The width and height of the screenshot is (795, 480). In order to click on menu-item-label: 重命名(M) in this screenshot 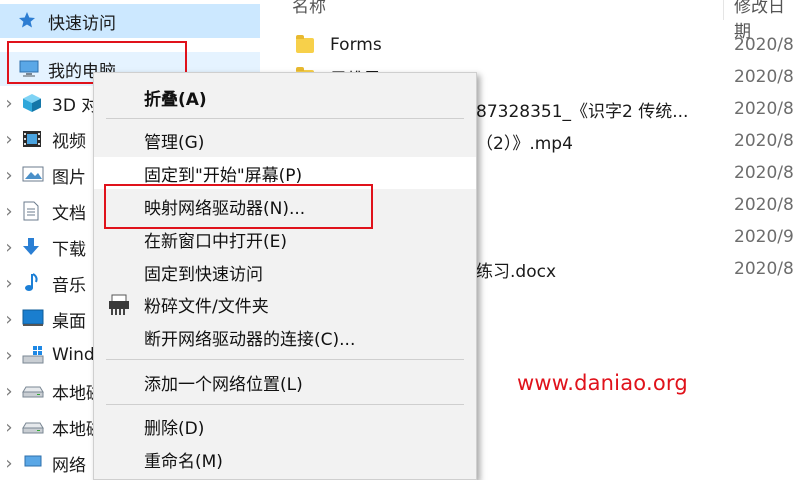, I will do `click(183, 461)`.